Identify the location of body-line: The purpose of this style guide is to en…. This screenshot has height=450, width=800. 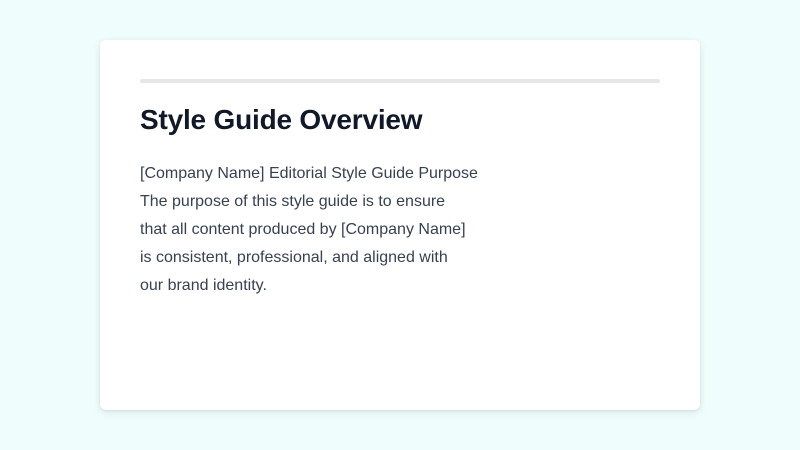
(293, 201).